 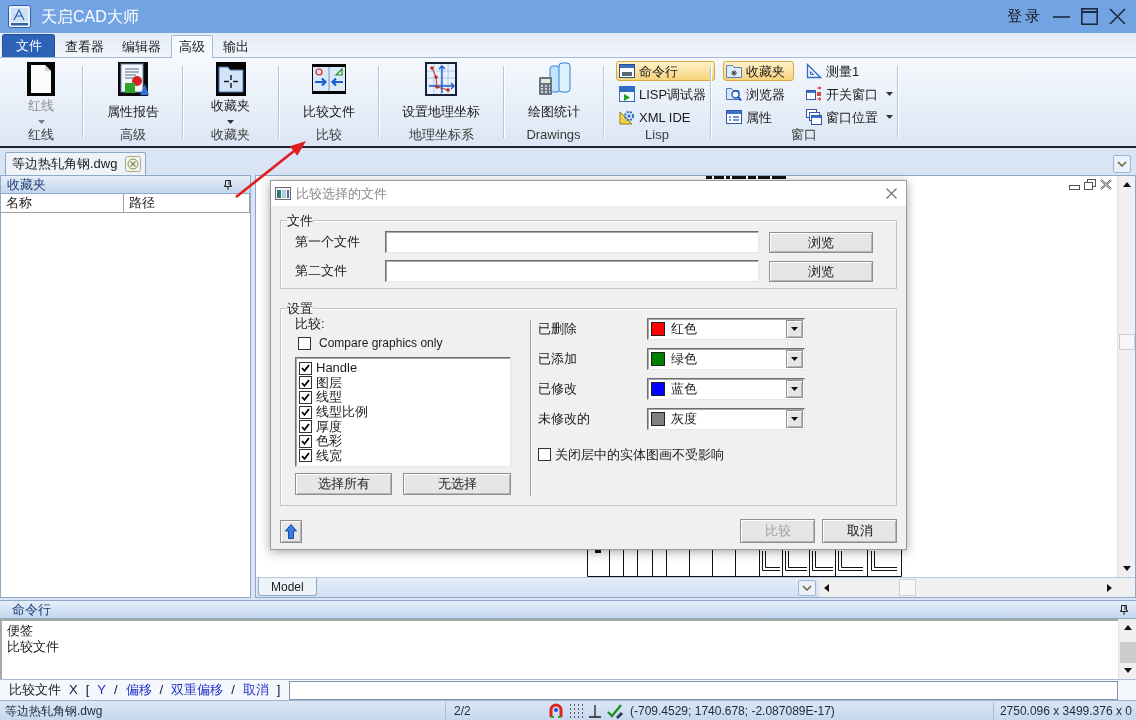 What do you see at coordinates (278, 690) in the screenshot?
I see `prompt-text: ]` at bounding box center [278, 690].